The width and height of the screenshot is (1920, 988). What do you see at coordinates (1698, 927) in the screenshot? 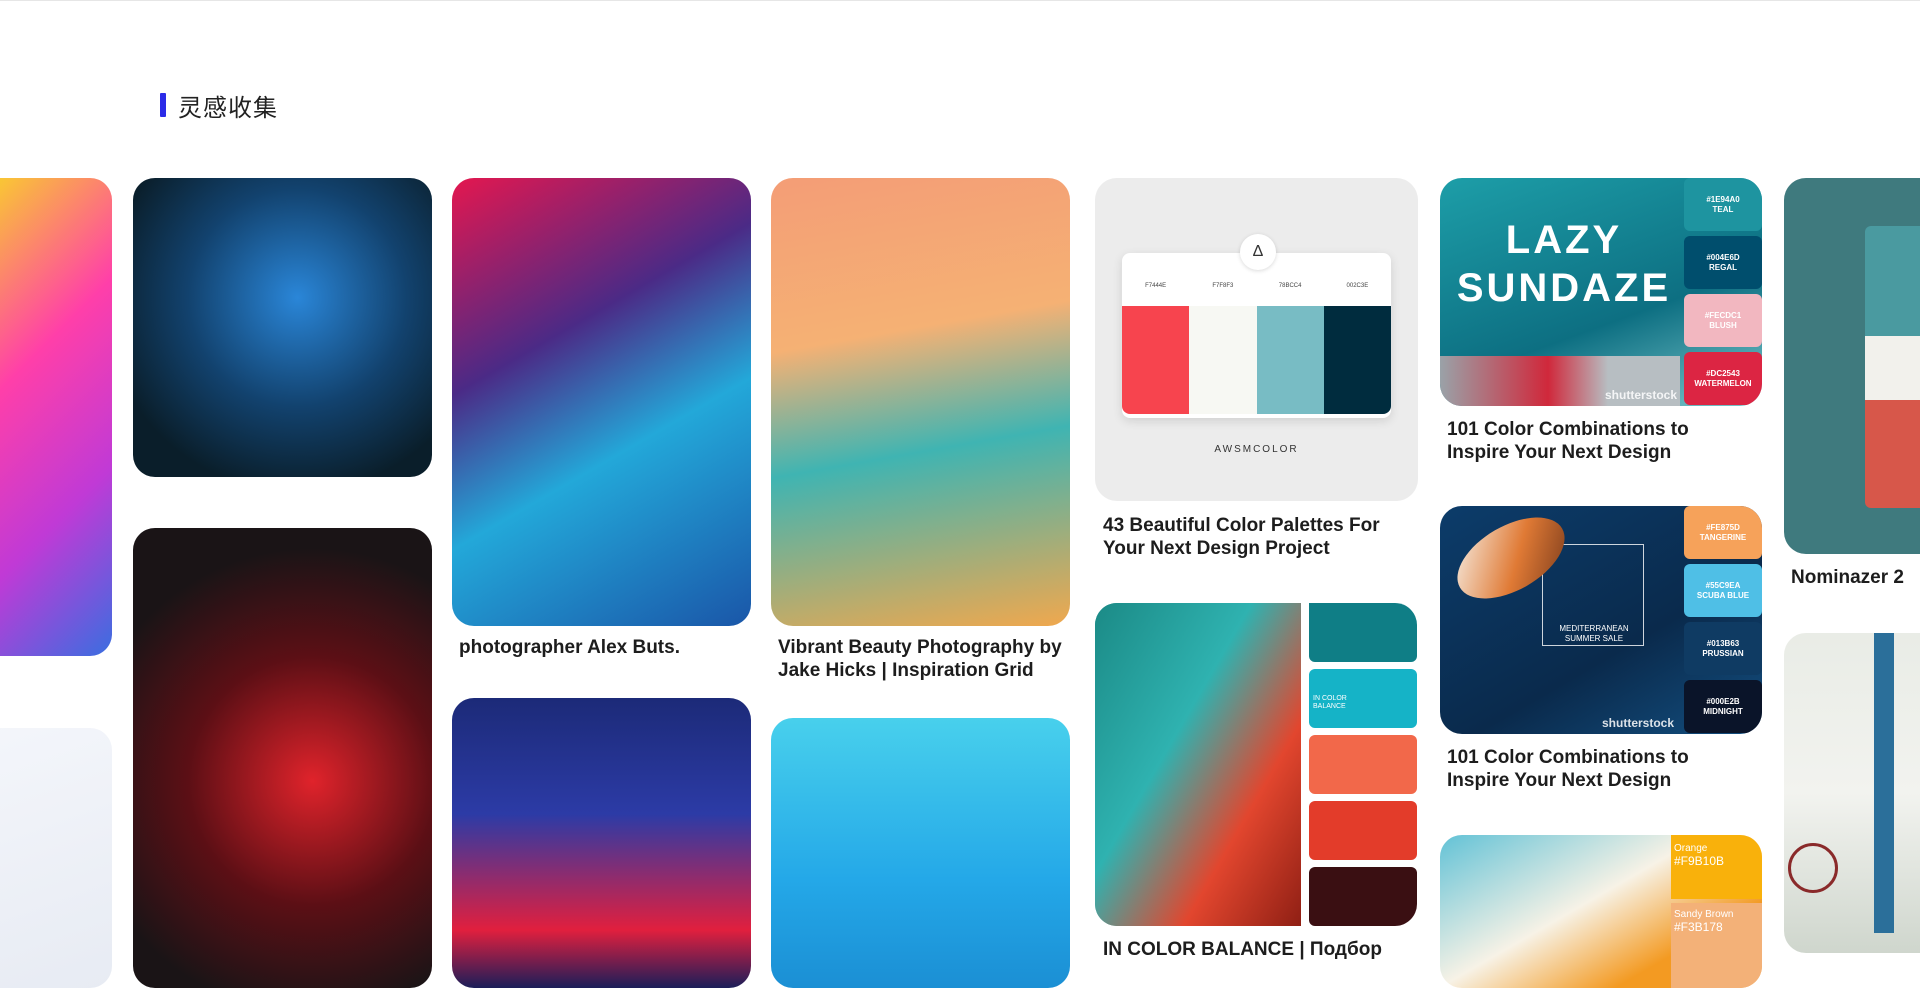
I see `sandy-swatch-hex: #F3B178` at bounding box center [1698, 927].